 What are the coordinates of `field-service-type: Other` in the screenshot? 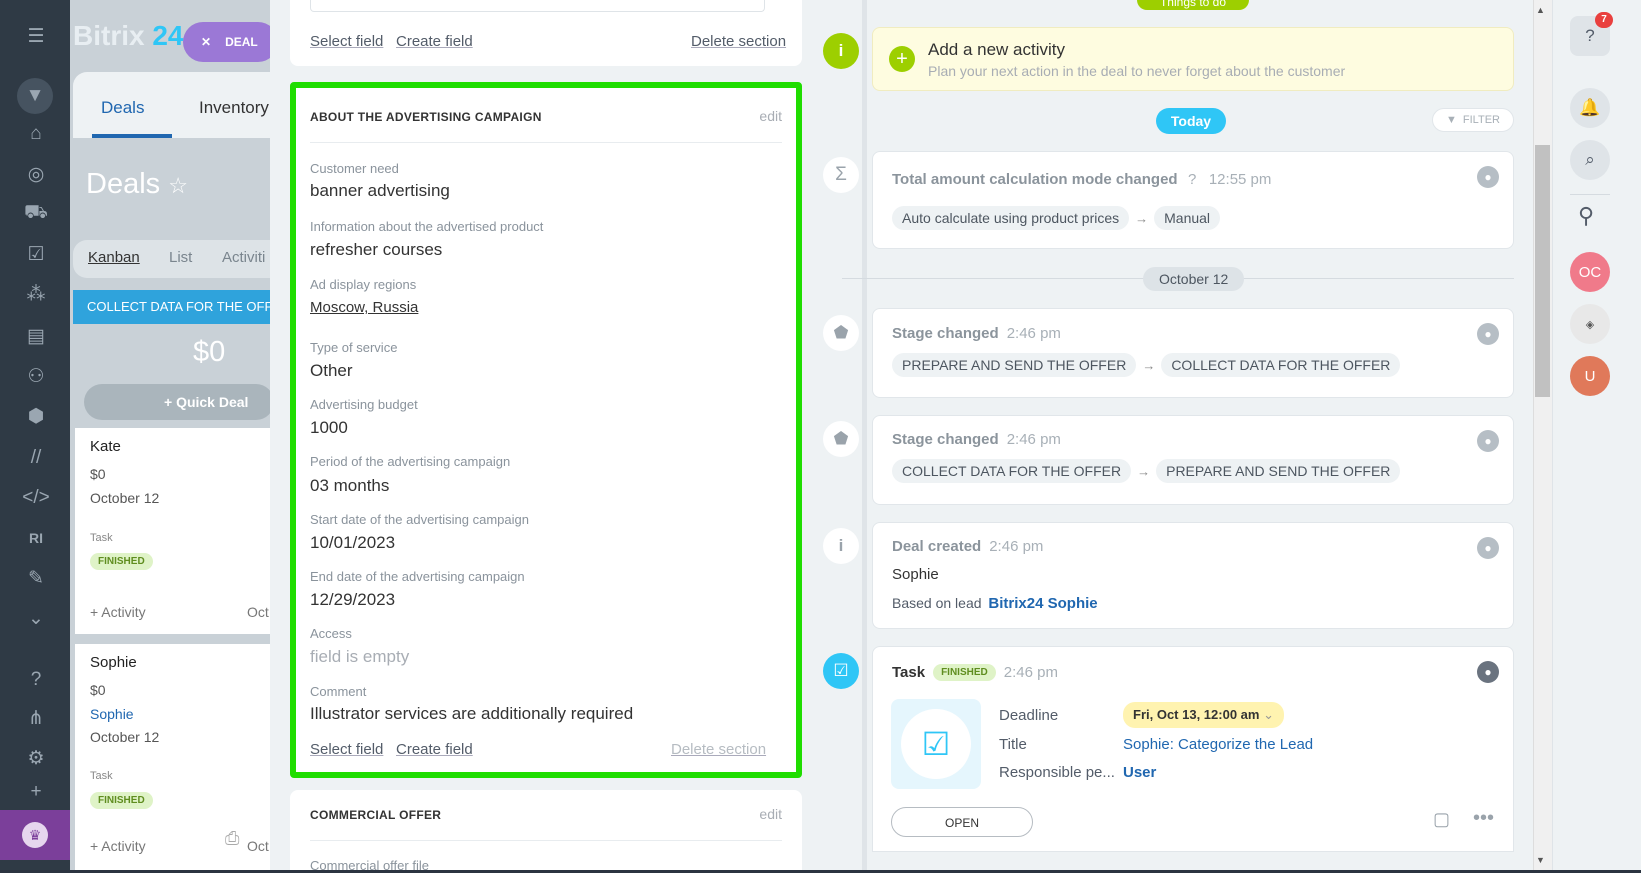 It's located at (331, 371).